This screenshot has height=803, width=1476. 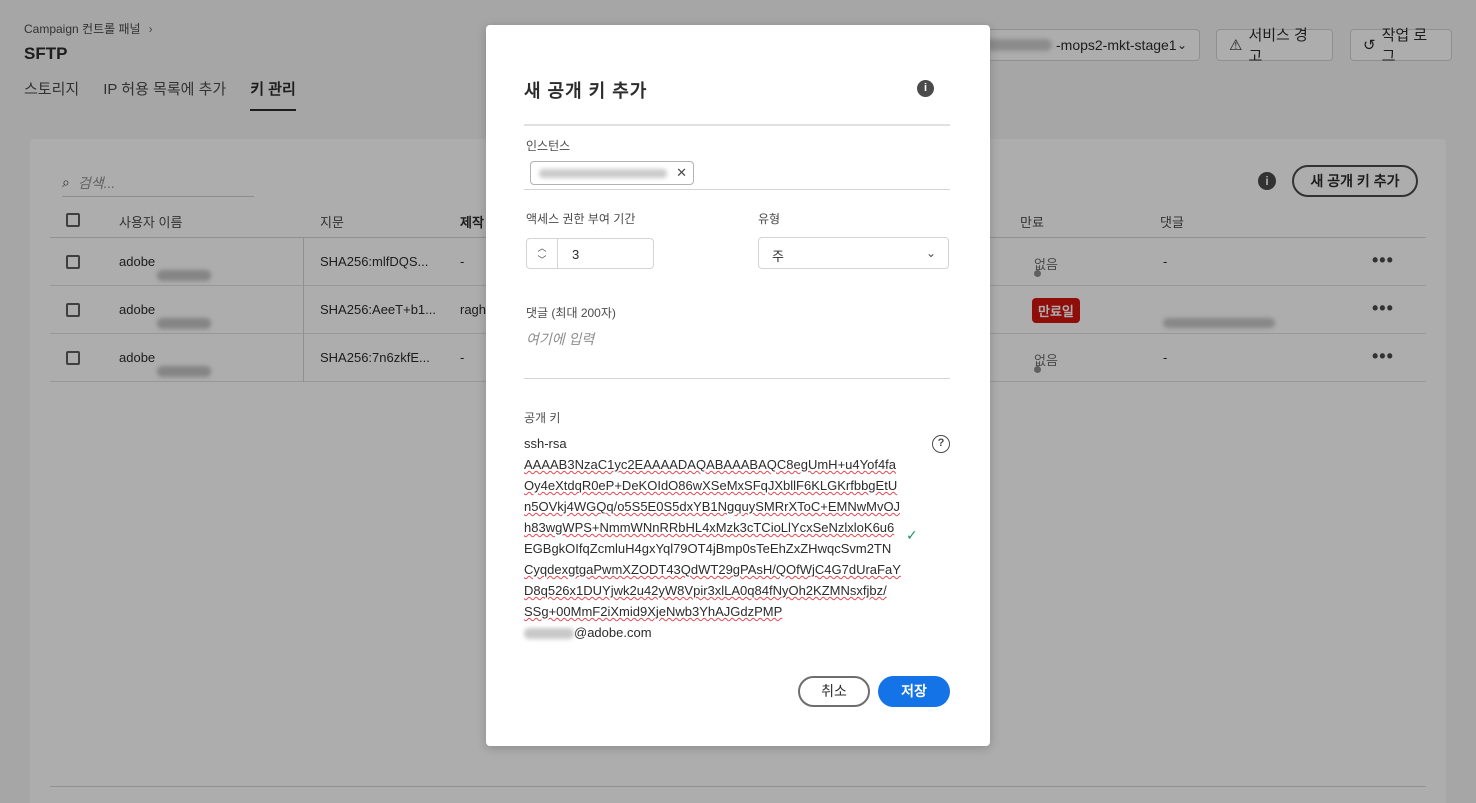 What do you see at coordinates (769, 219) in the screenshot?
I see `type-label: 유형` at bounding box center [769, 219].